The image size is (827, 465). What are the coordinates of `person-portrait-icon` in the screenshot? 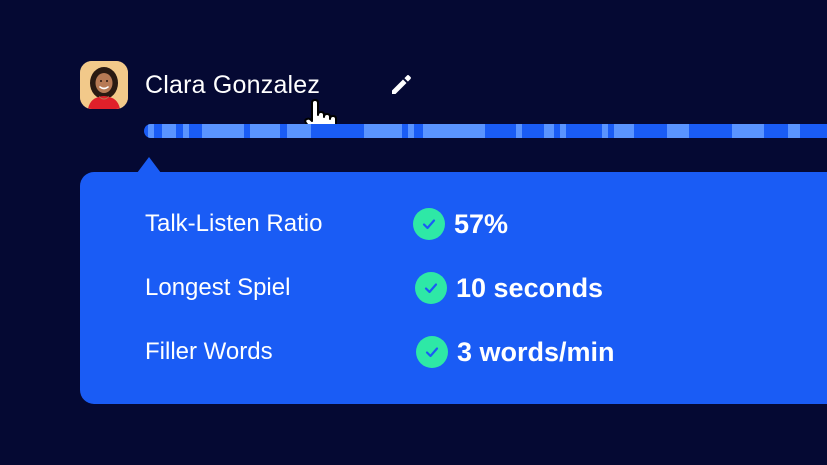 It's located at (104, 85).